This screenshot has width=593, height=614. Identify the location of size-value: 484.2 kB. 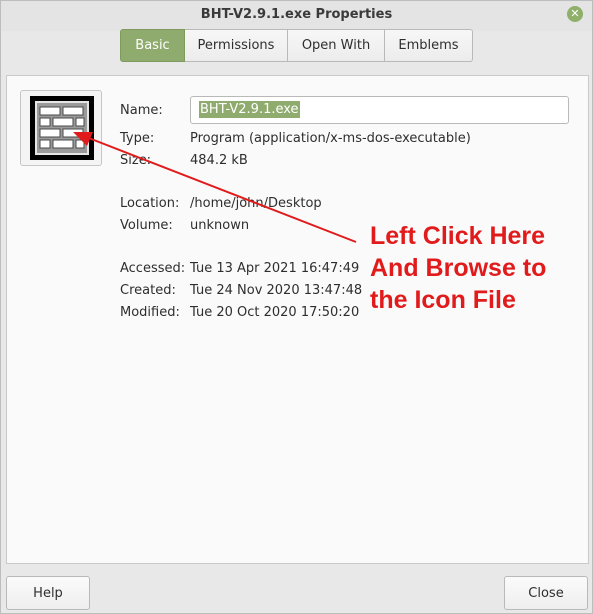
(219, 160).